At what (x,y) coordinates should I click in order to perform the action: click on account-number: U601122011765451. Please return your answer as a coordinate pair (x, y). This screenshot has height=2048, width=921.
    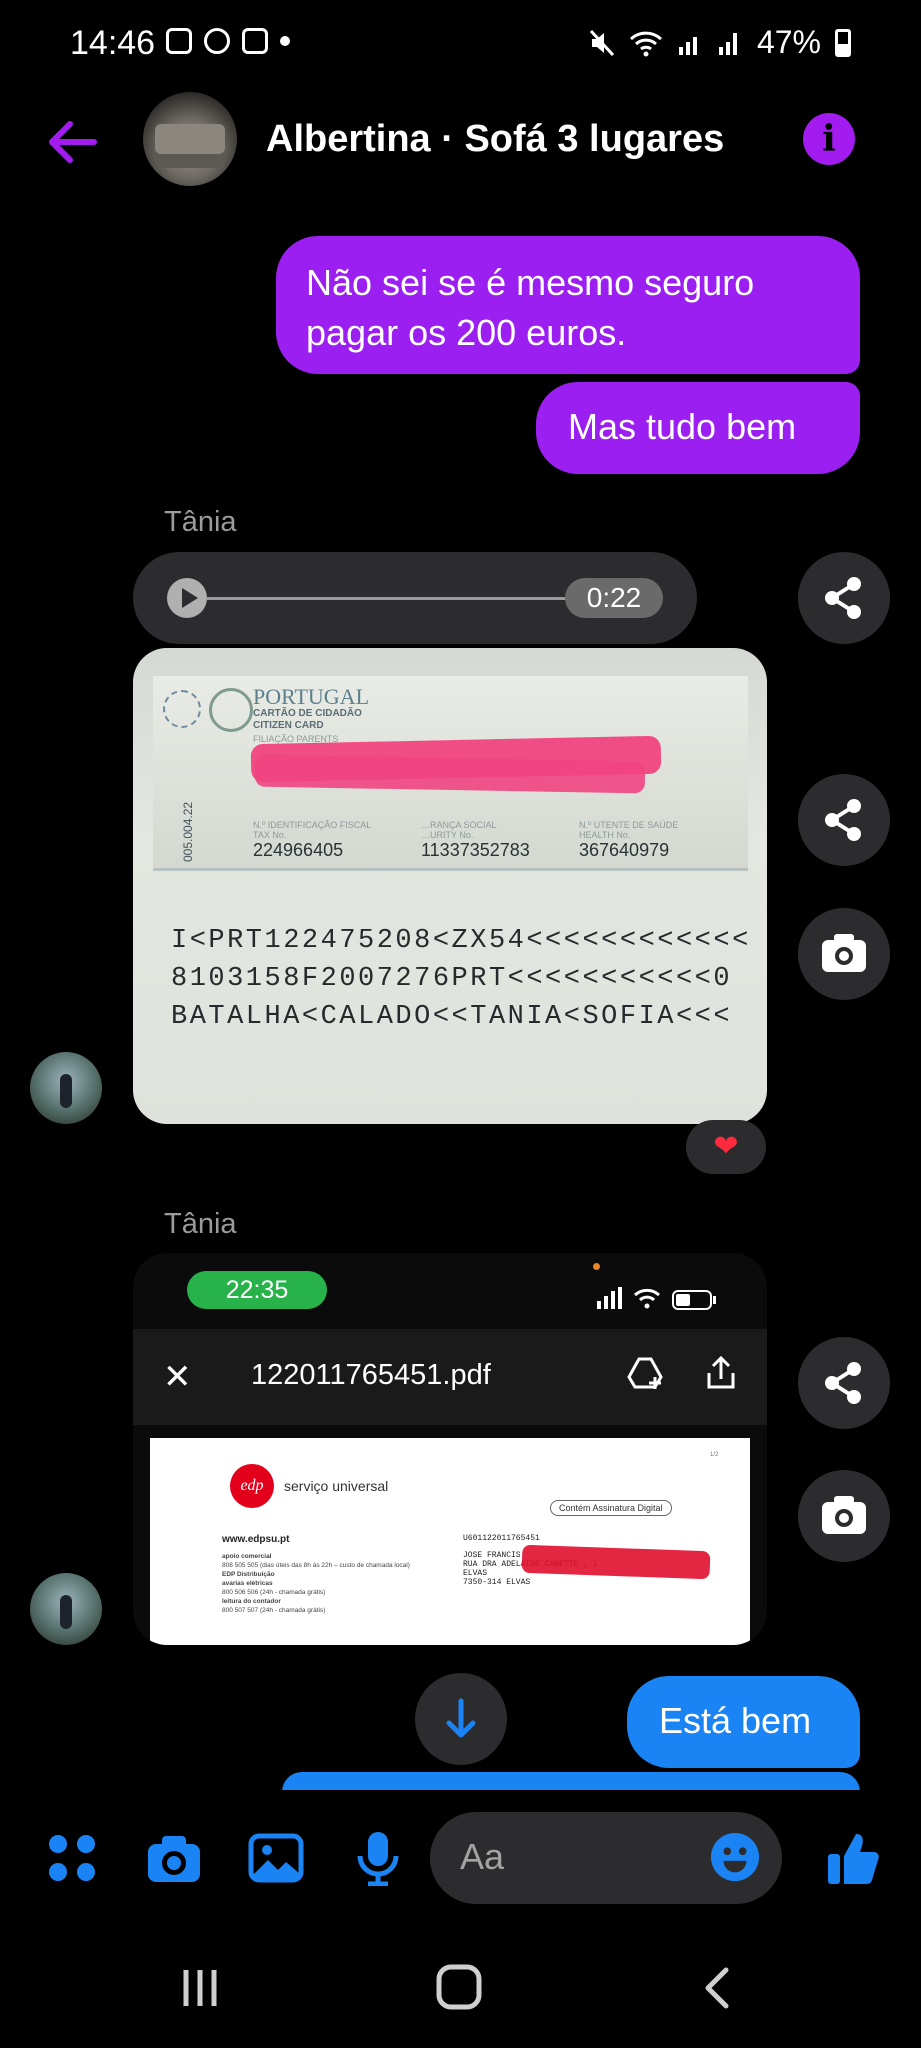
    Looking at the image, I should click on (501, 1538).